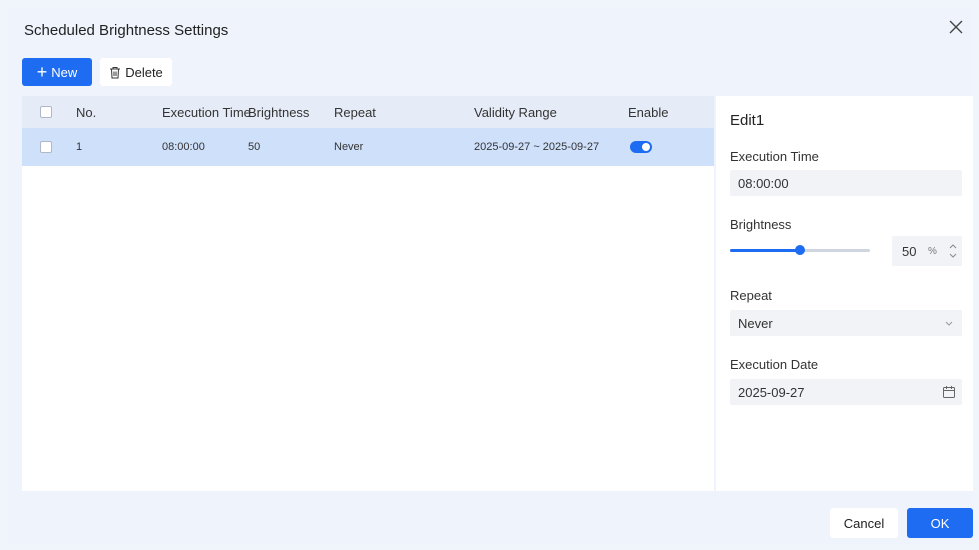 The image size is (979, 550). I want to click on execution-date-label: Execution Date, so click(774, 364).